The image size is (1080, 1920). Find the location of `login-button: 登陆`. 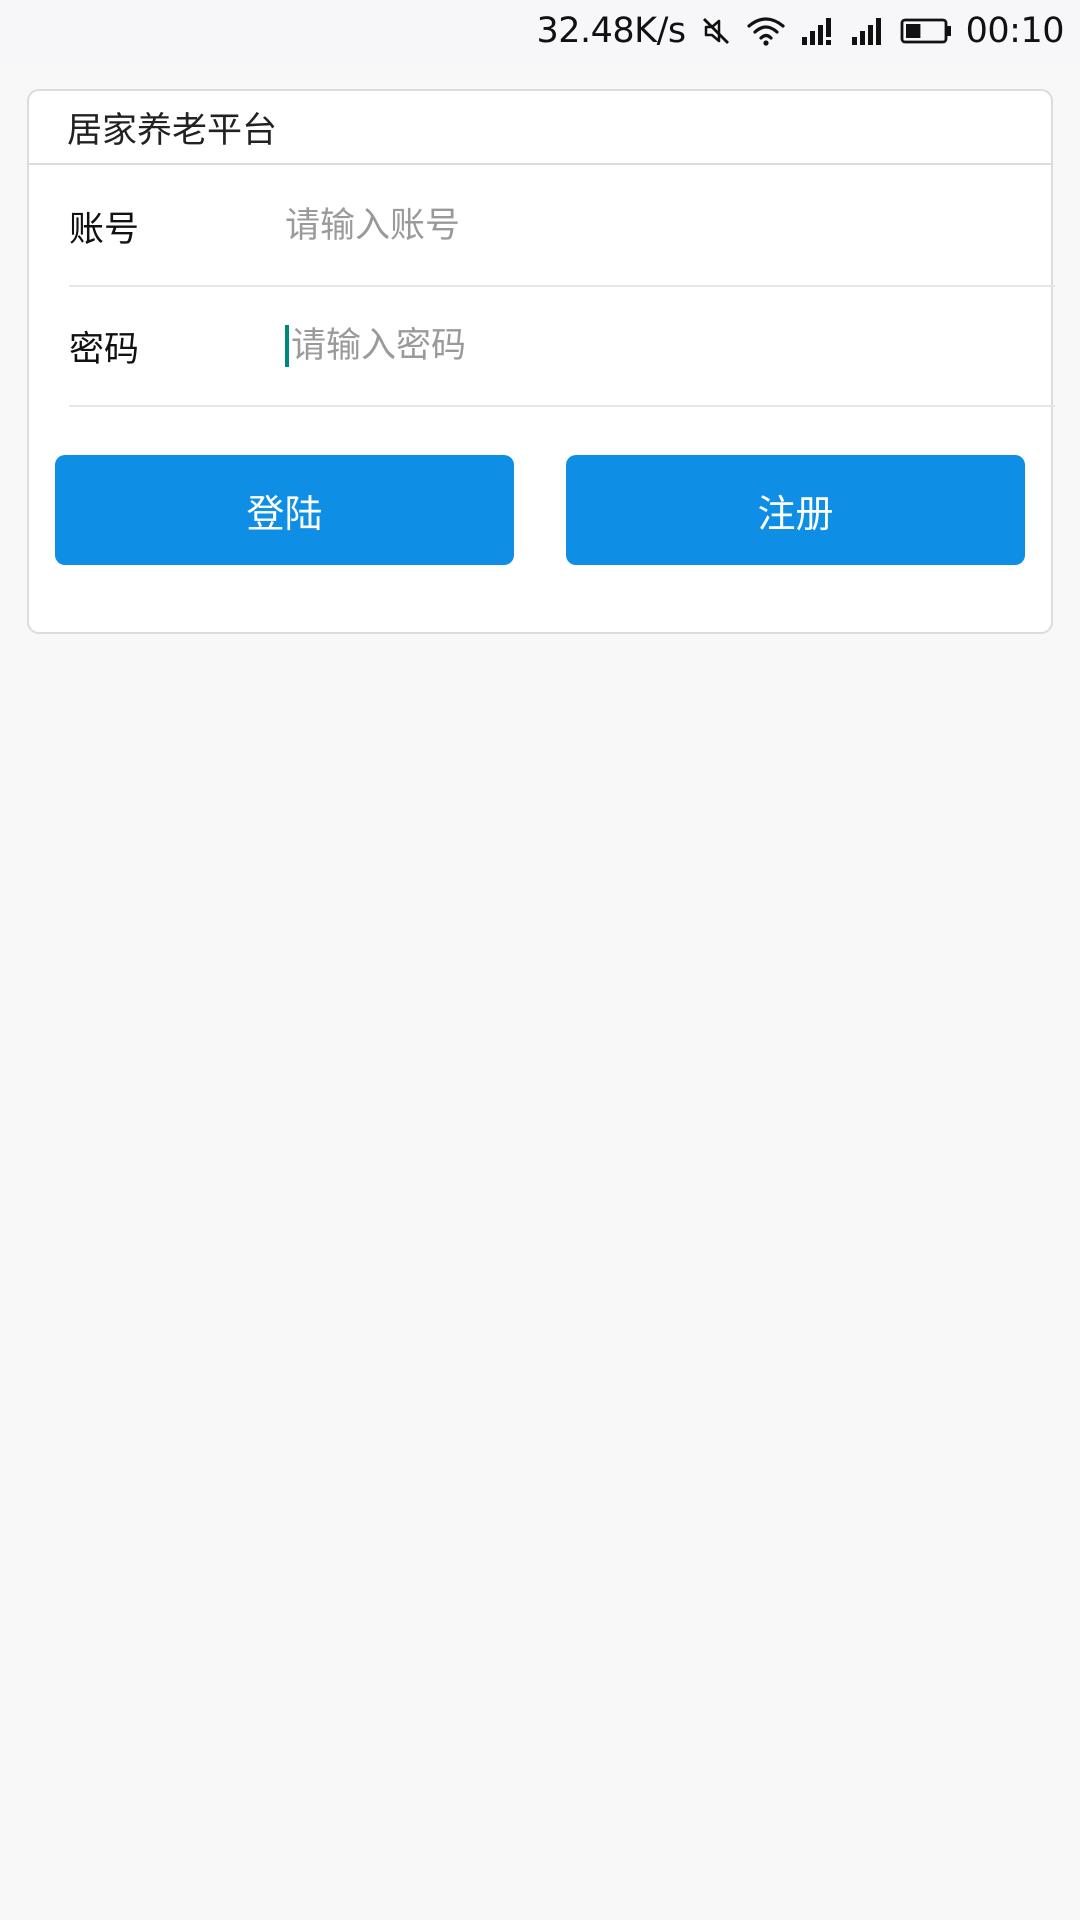

login-button: 登陆 is located at coordinates (284, 510).